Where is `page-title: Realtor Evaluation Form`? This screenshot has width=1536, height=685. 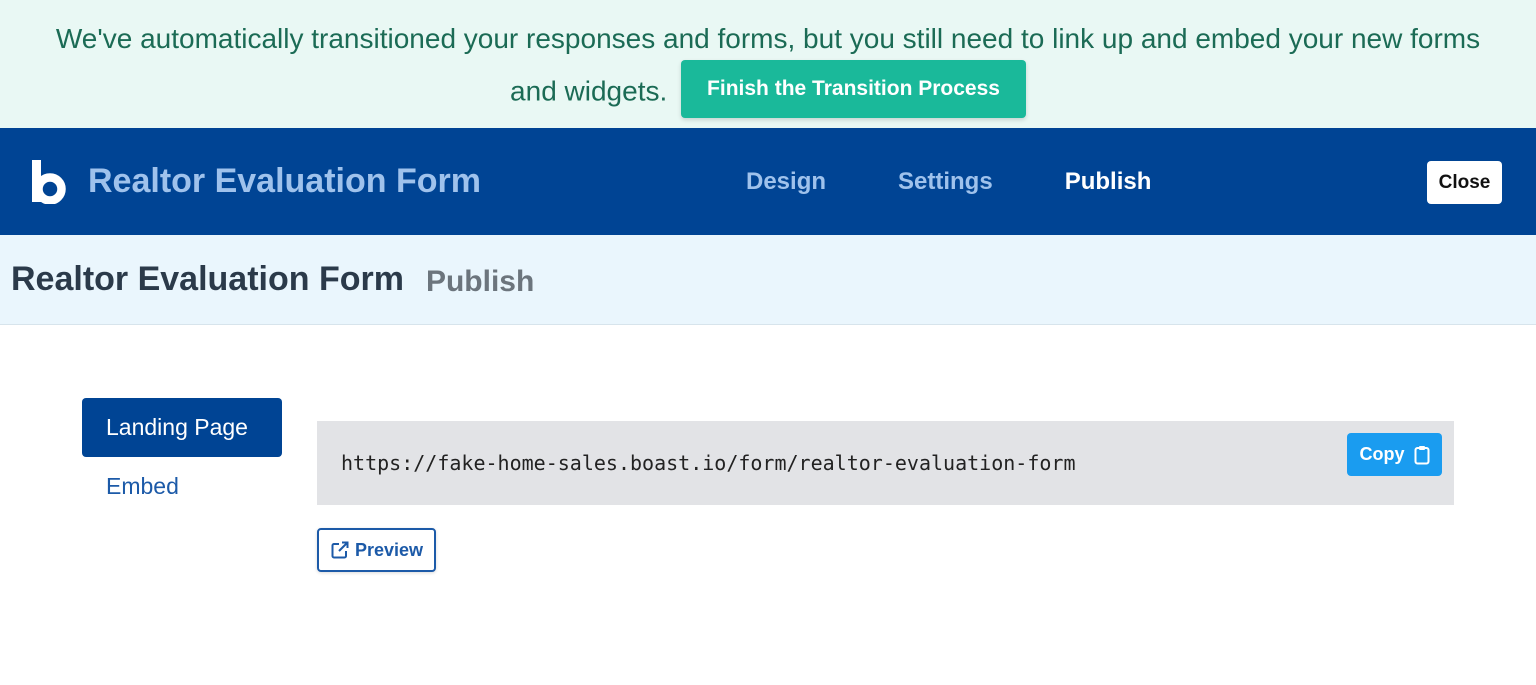 page-title: Realtor Evaluation Form is located at coordinates (207, 279).